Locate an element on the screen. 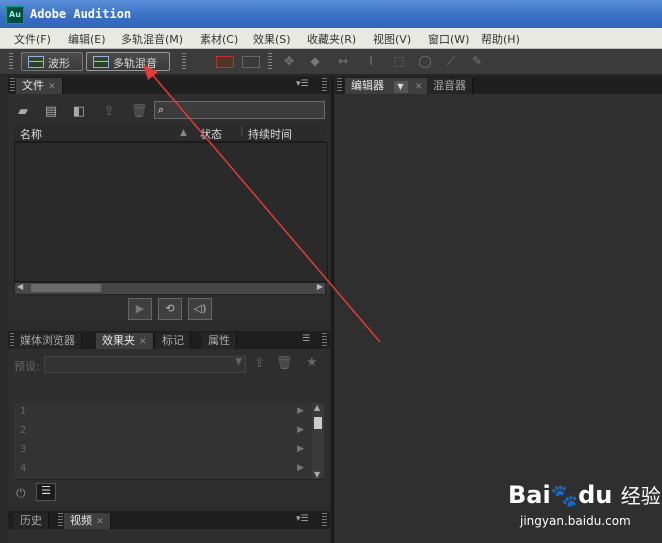  watermark-brand-du: du is located at coordinates (595, 495).